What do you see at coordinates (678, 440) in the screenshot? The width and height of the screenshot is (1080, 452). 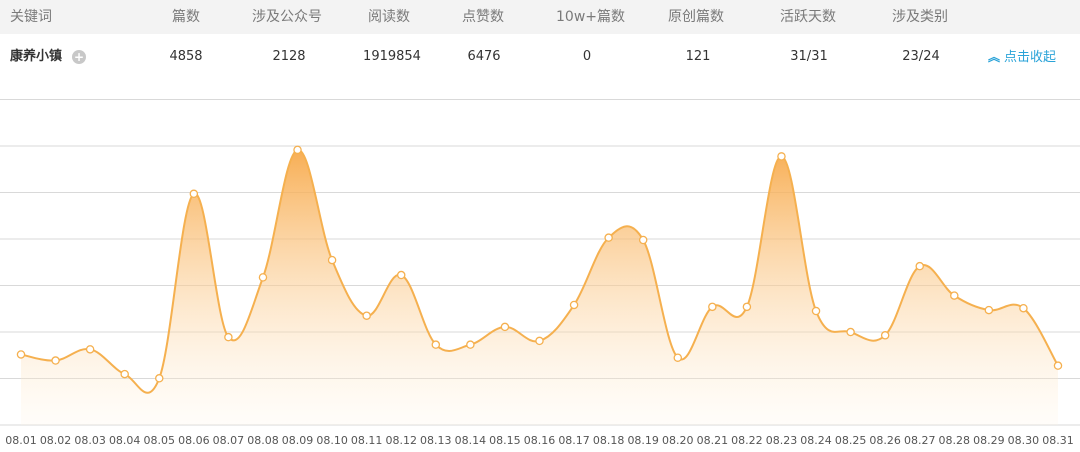 I see `x-tick-label: 08.20` at bounding box center [678, 440].